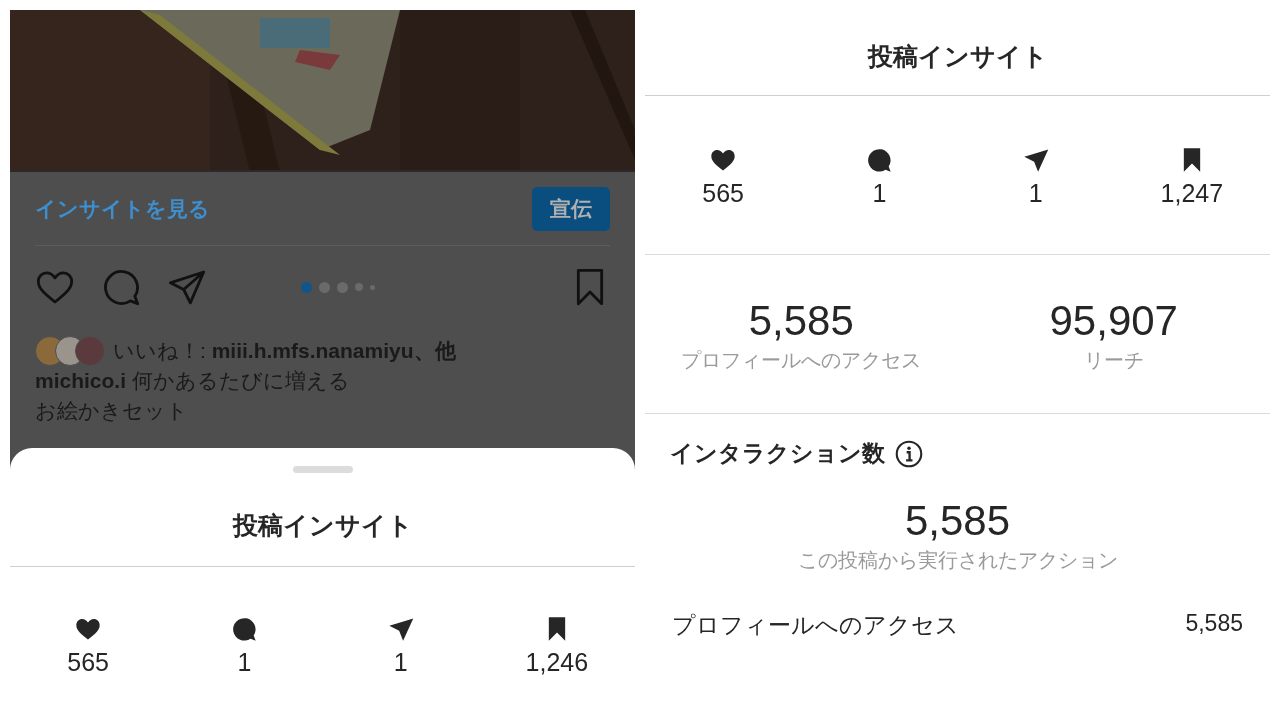 The width and height of the screenshot is (1280, 720). What do you see at coordinates (815, 625) in the screenshot?
I see `row-label: プロフィールへのアクセス` at bounding box center [815, 625].